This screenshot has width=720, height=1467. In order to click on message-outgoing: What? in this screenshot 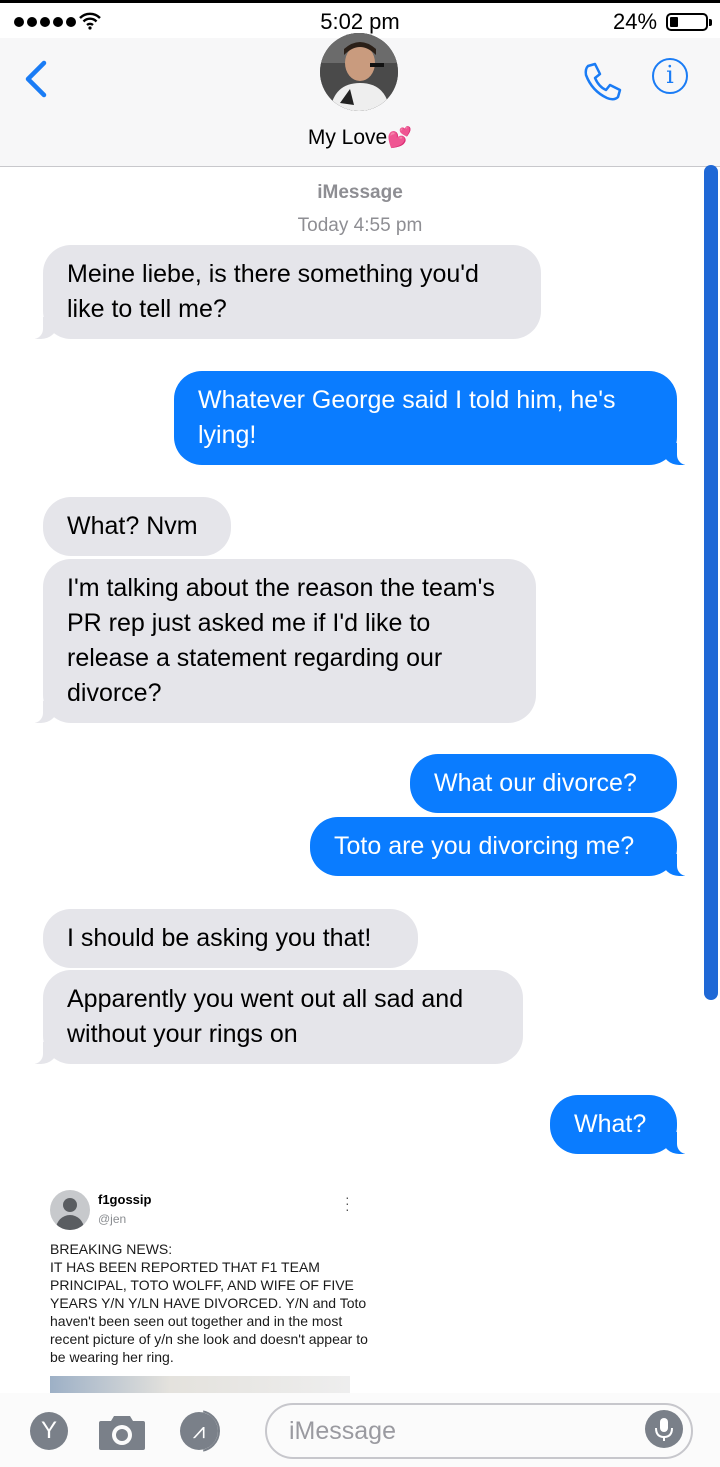, I will do `click(619, 1124)`.